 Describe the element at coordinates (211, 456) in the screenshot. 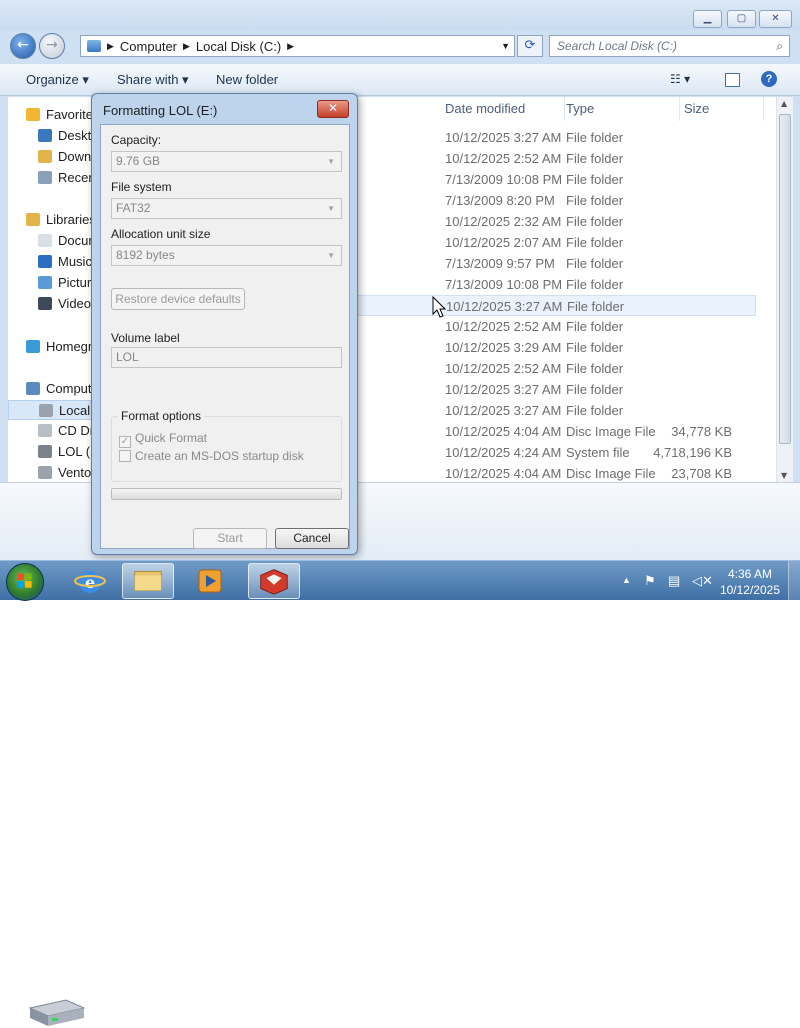

I see `msdos-startup-checkbox: Create an MS-DOS startup disk` at that location.